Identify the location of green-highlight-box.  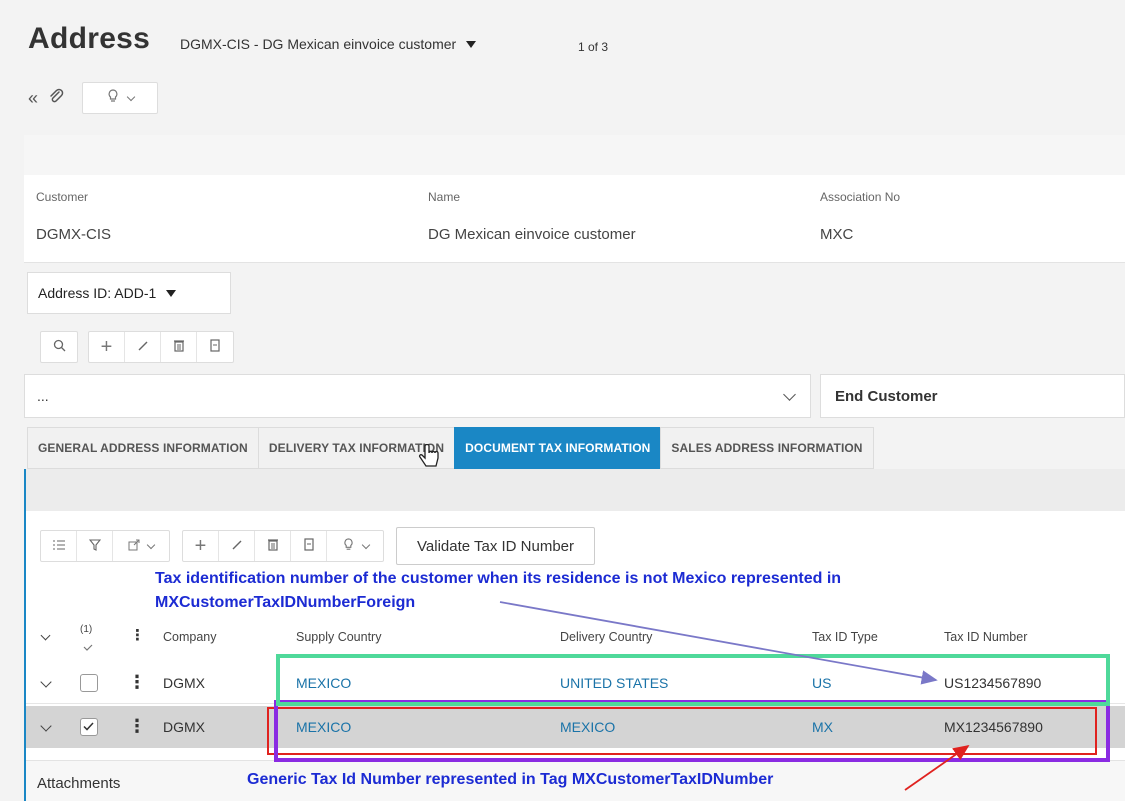
(693, 680).